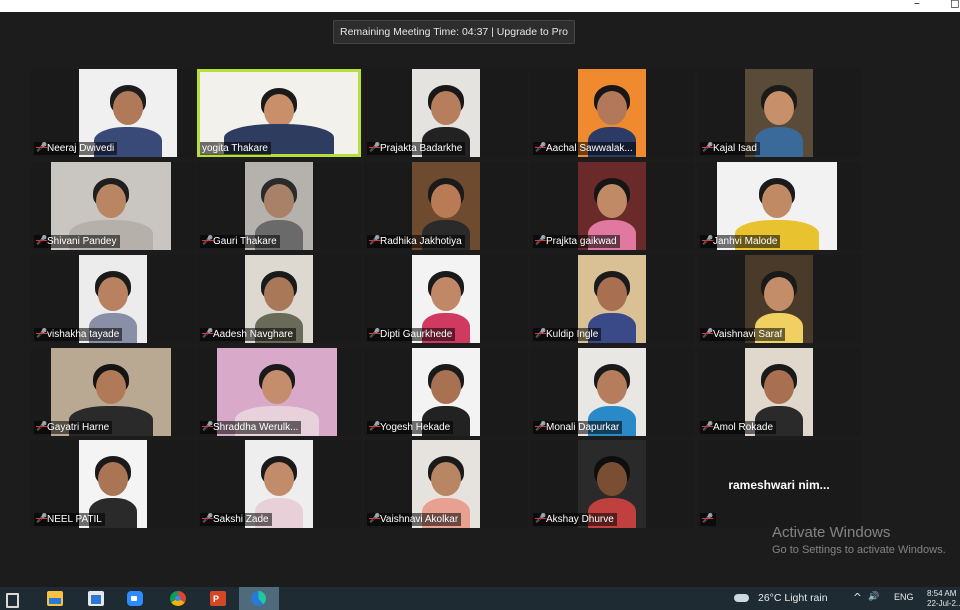 The image size is (960, 610). What do you see at coordinates (218, 598) in the screenshot?
I see `powerpoint-icon: P` at bounding box center [218, 598].